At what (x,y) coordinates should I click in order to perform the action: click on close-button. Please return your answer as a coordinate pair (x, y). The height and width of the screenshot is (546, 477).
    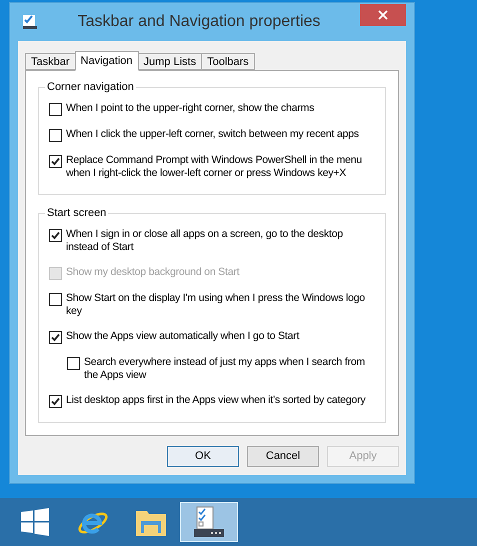
    Looking at the image, I should click on (383, 15).